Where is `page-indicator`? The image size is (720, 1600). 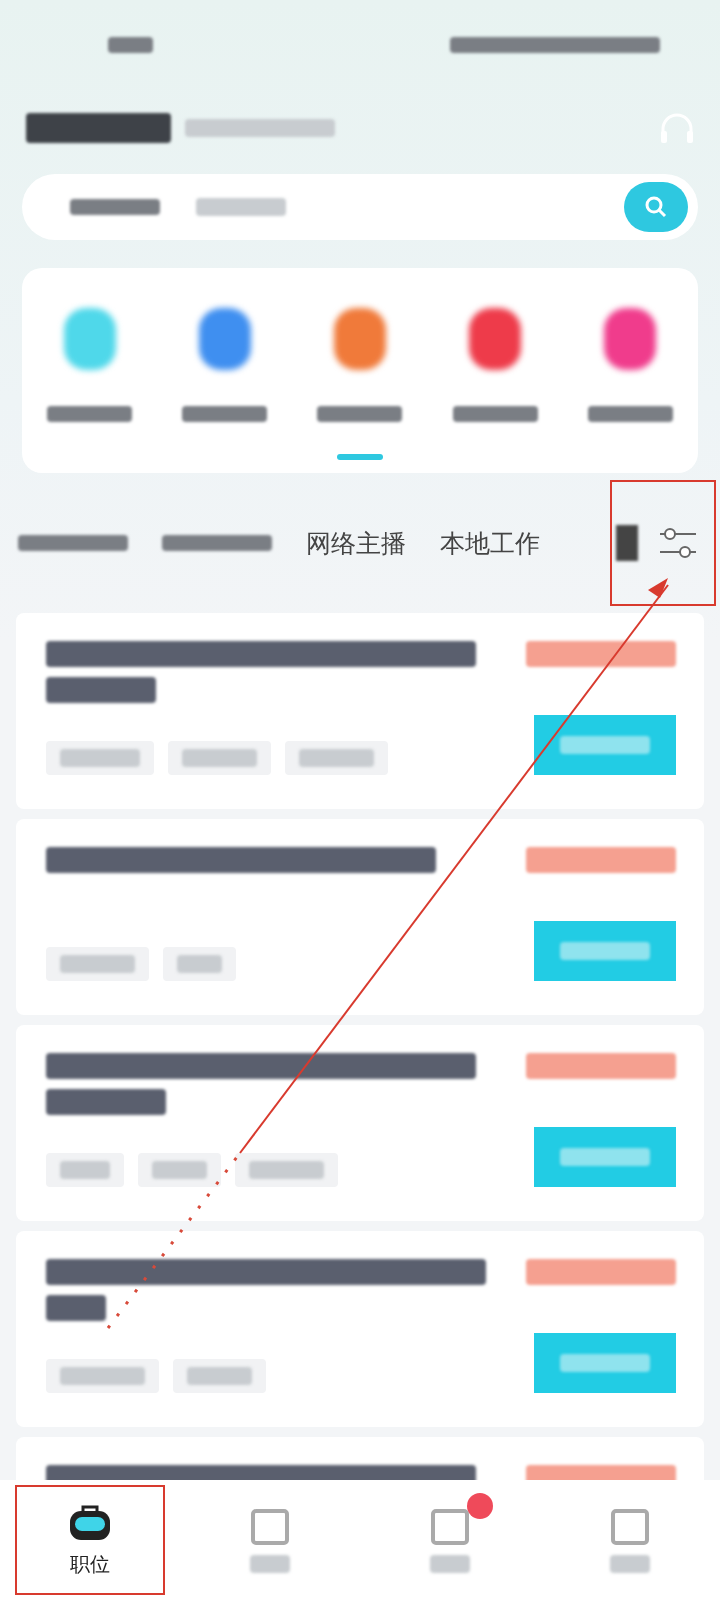
page-indicator is located at coordinates (360, 457).